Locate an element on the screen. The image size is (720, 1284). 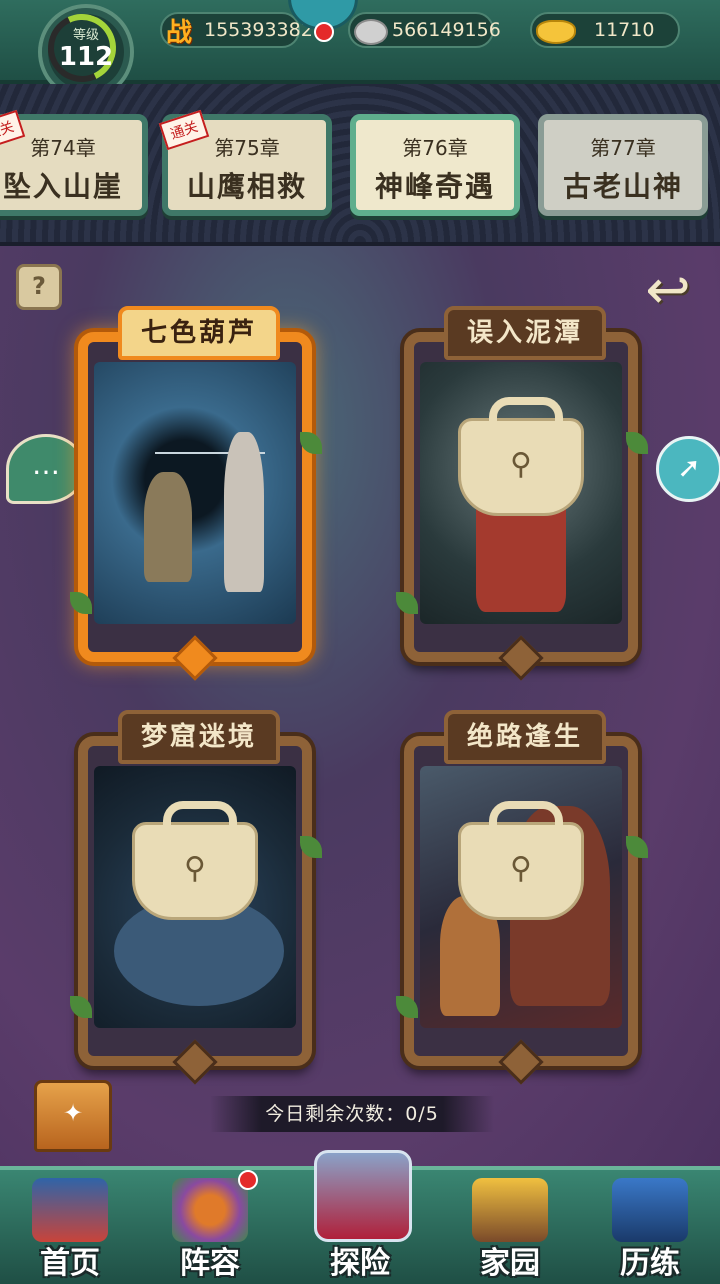
chapter-number: 第77章 is located at coordinates (623, 148).